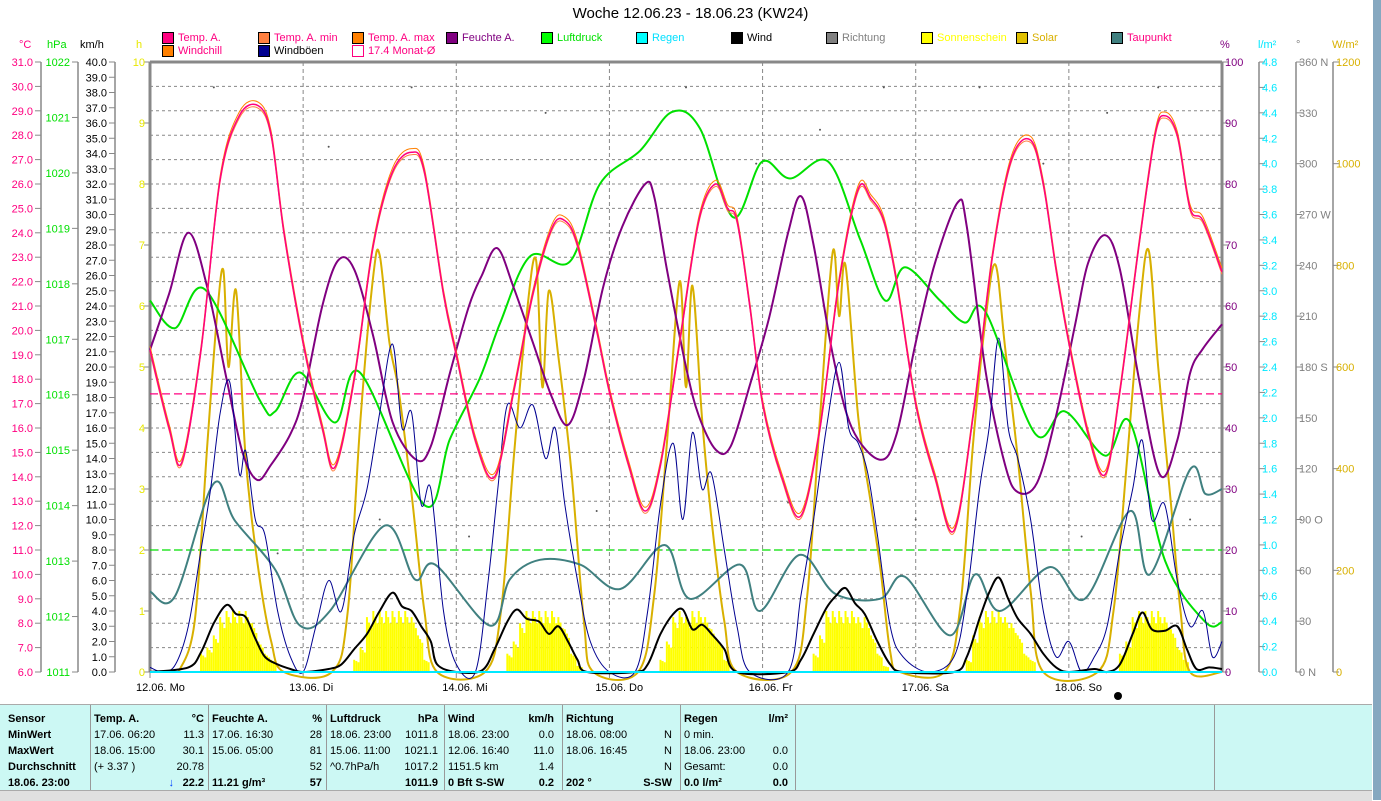  What do you see at coordinates (22, 502) in the screenshot?
I see `axis-label-temp: 13.0` at bounding box center [22, 502].